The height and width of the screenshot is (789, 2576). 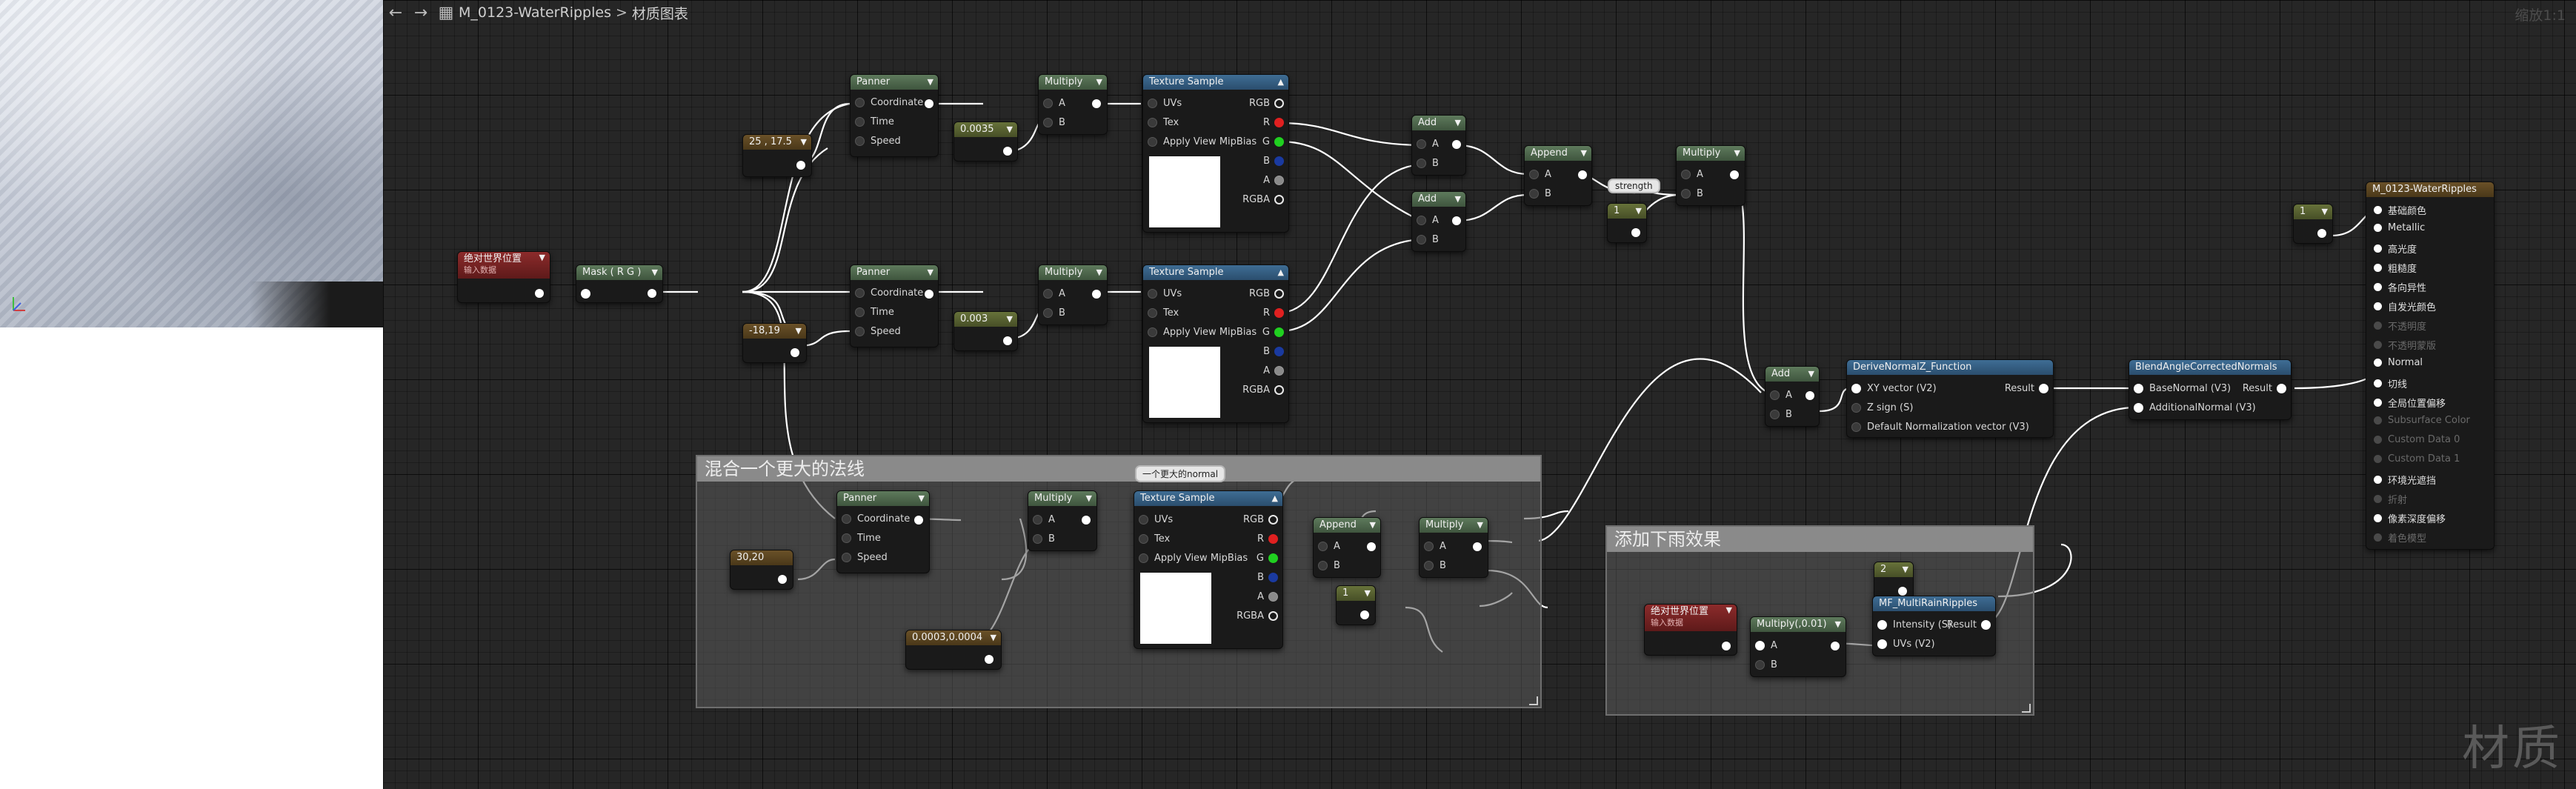 I want to click on multiply-constant-node: Multiply(,0.01) ▼ A B, so click(x=1798, y=647).